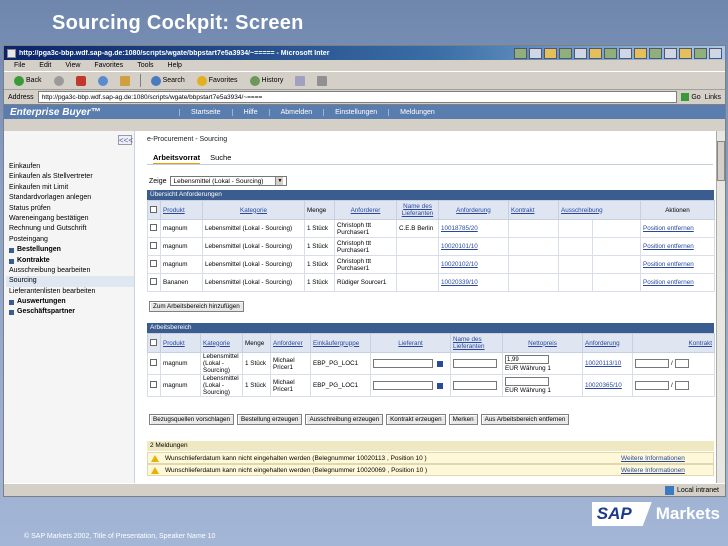 This screenshot has width=728, height=546. What do you see at coordinates (70, 167) in the screenshot?
I see `sidebar-item: Einkaufen` at bounding box center [70, 167].